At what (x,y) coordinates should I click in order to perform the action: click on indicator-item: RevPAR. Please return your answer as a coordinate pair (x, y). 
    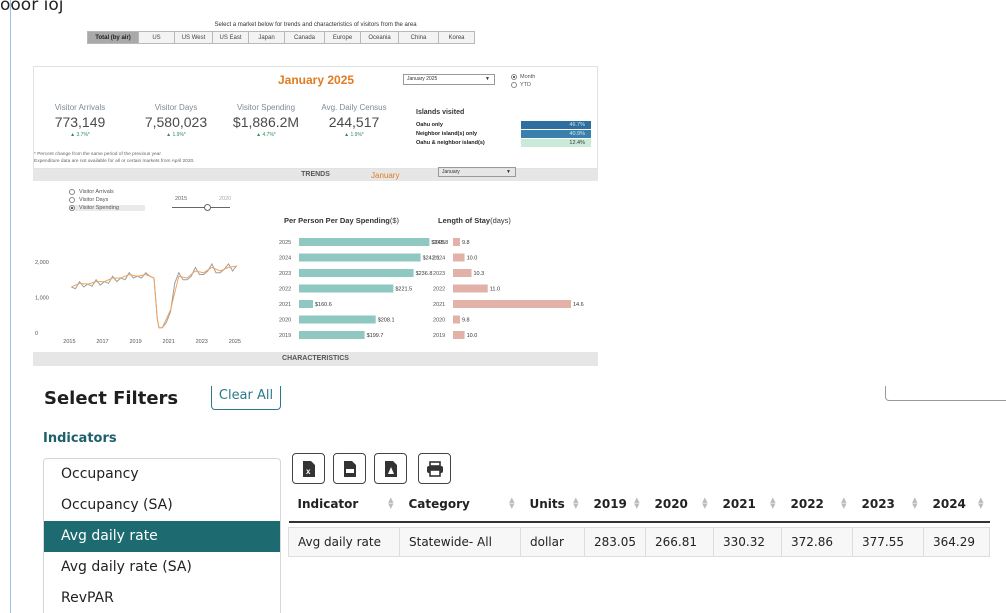
    Looking at the image, I should click on (162, 598).